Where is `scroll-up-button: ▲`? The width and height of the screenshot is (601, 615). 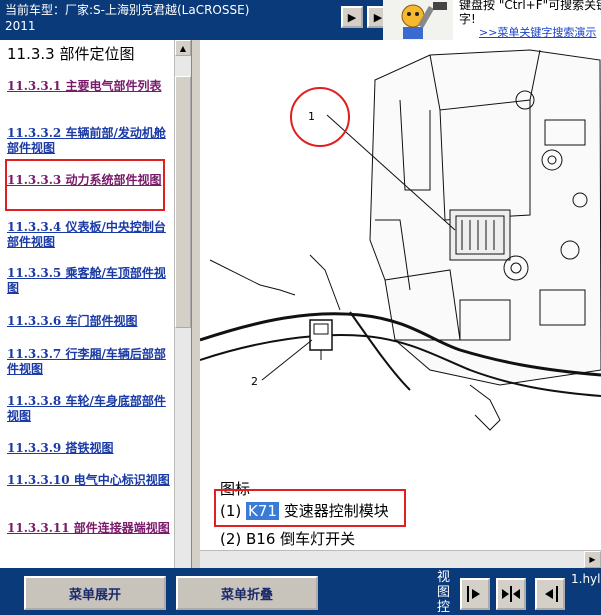
scroll-up-button: ▲ is located at coordinates (183, 48).